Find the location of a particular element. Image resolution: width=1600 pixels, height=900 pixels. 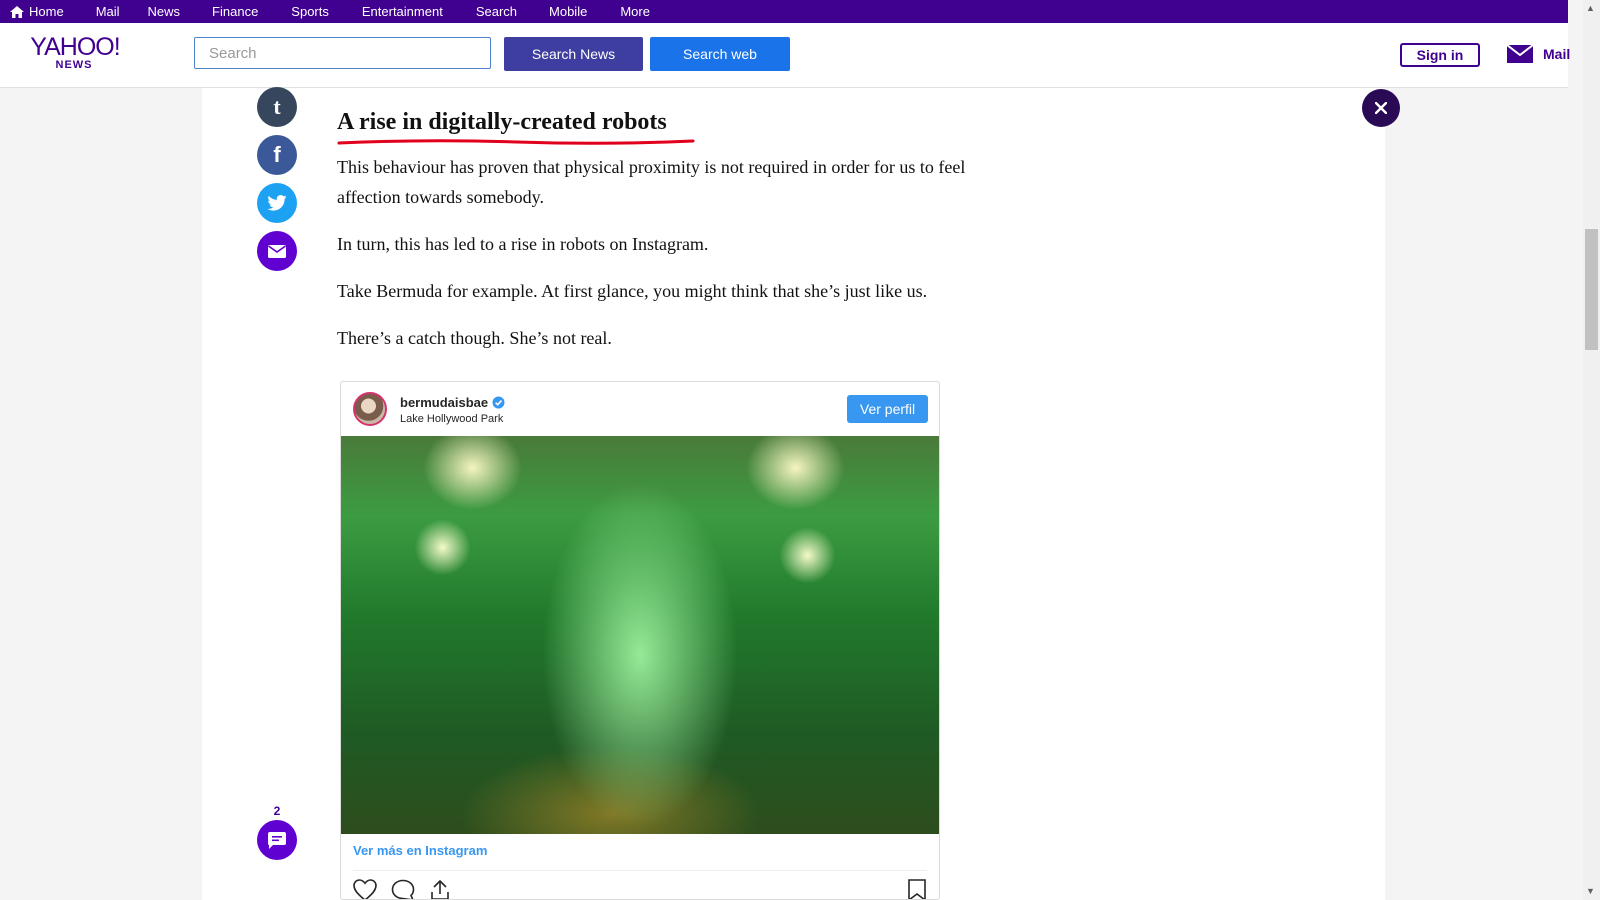

logo-main-text: YAHOO! is located at coordinates (75, 47).